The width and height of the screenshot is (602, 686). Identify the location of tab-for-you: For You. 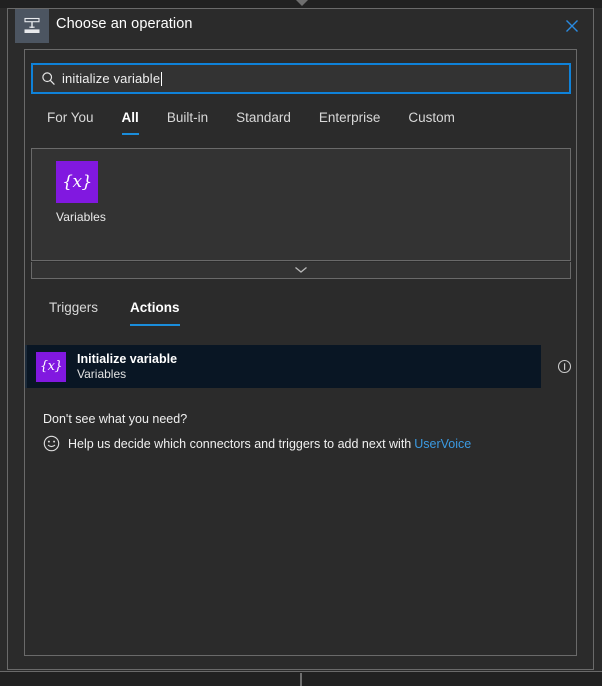
(70, 121).